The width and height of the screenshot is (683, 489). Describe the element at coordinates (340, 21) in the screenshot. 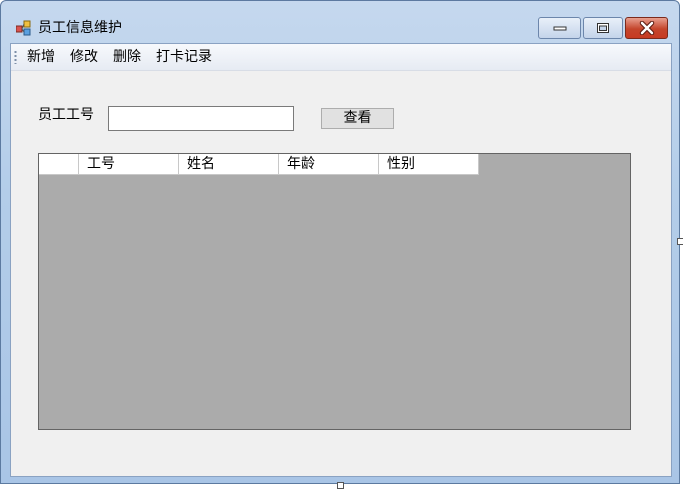

I see `title-bar: 员工信息维护` at that location.